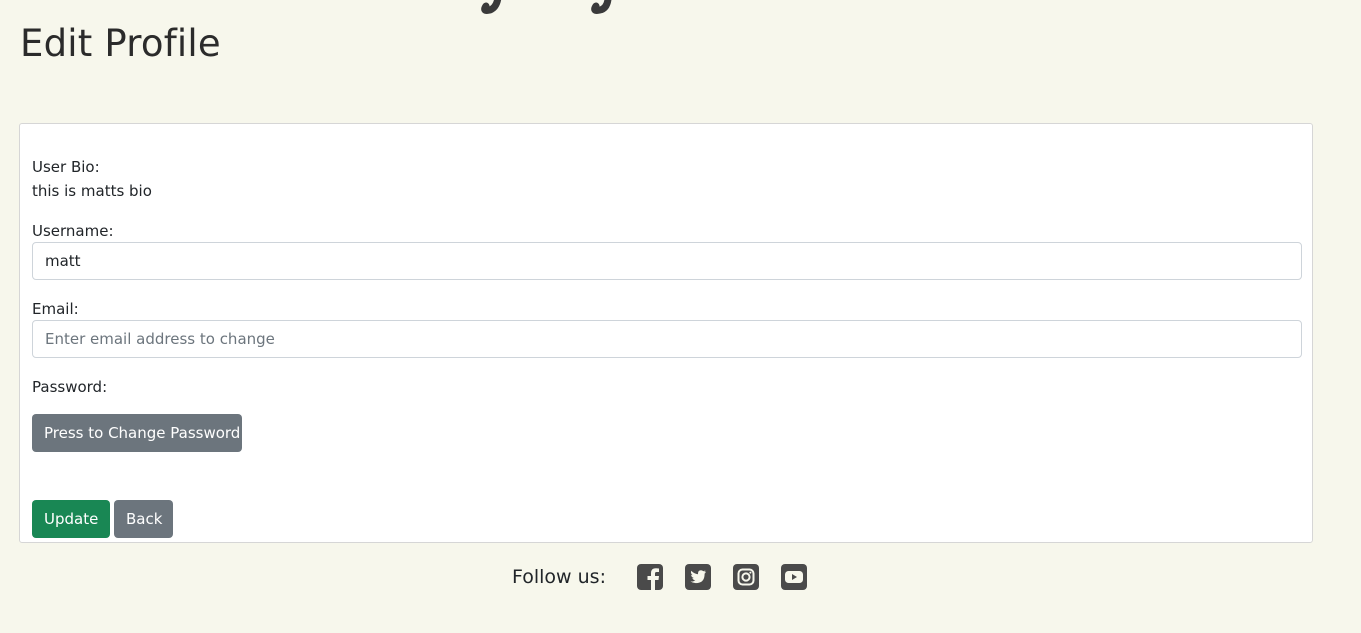 This screenshot has width=1361, height=633. What do you see at coordinates (667, 339) in the screenshot?
I see `email-input` at bounding box center [667, 339].